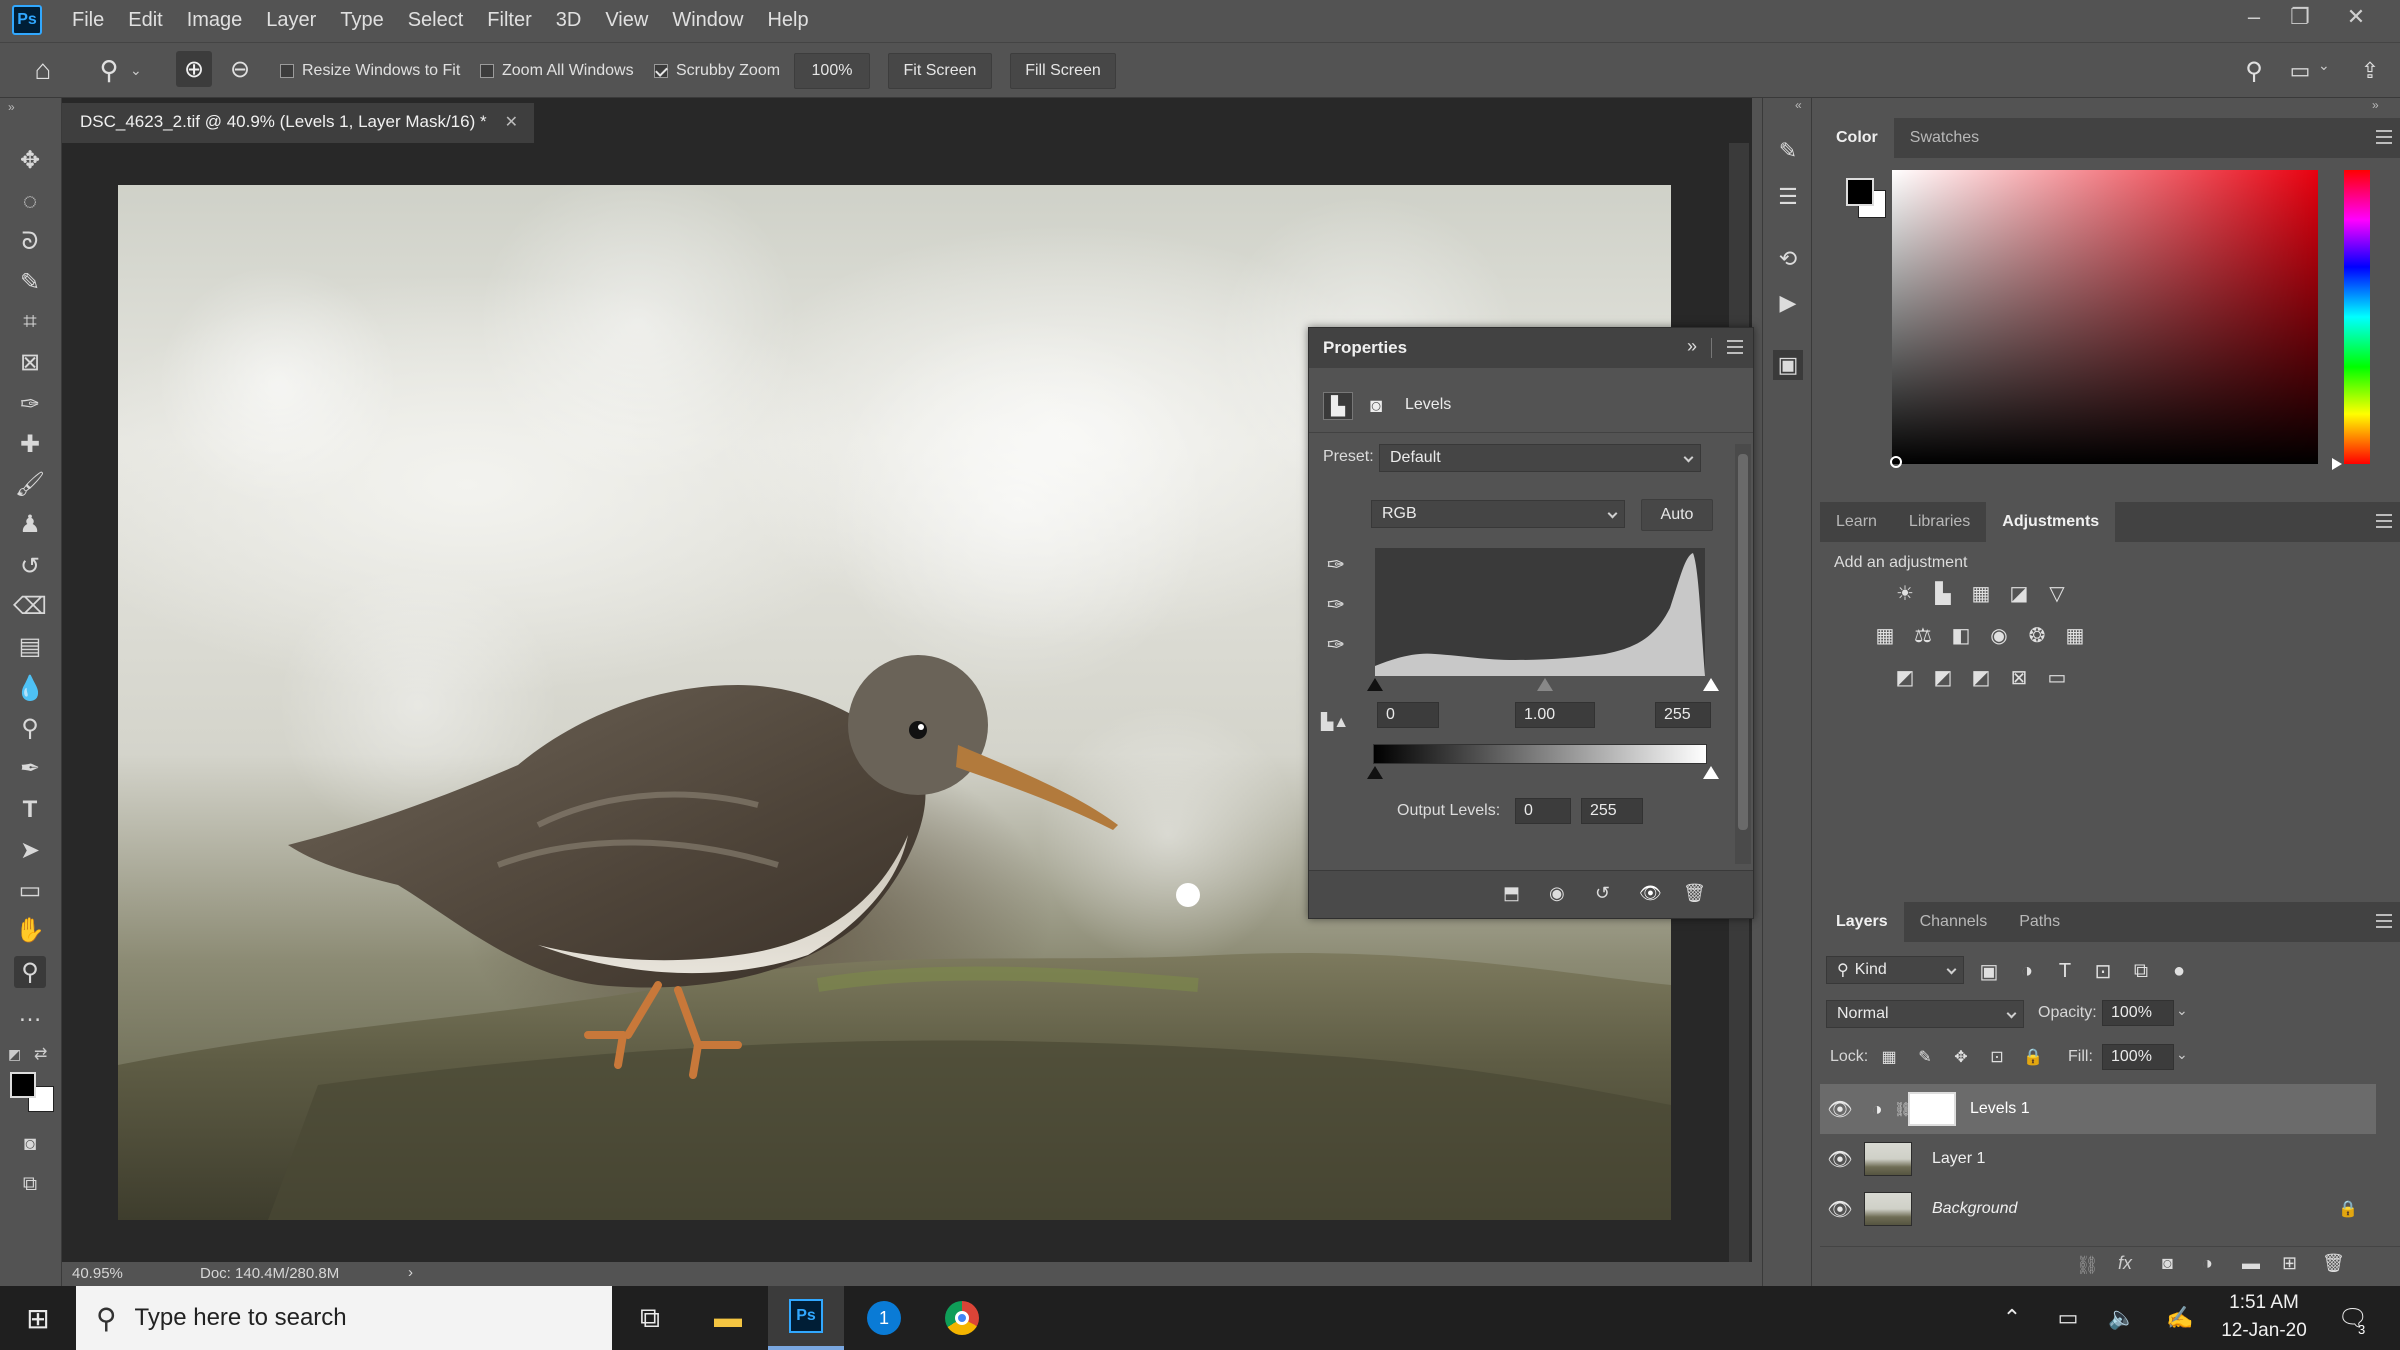 The width and height of the screenshot is (2400, 1350). Describe the element at coordinates (1932, 1109) in the screenshot. I see `layer-mask-thumbnail` at that location.